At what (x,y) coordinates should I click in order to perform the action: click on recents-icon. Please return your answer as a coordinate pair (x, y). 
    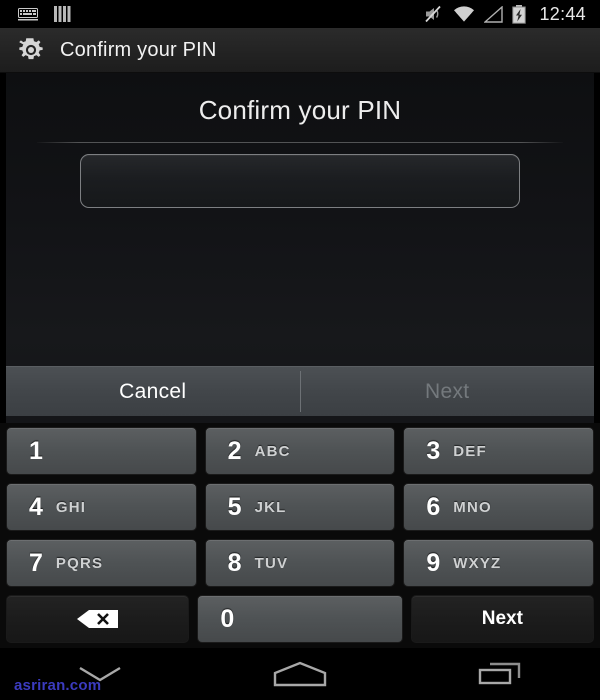
    Looking at the image, I should click on (500, 674).